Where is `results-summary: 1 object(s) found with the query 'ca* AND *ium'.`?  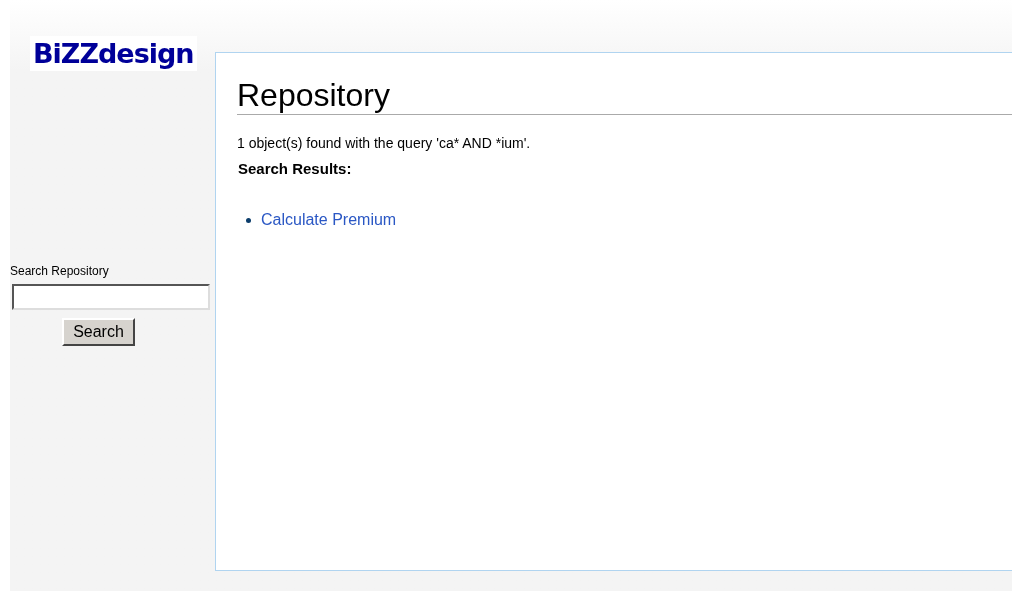
results-summary: 1 object(s) found with the query 'ca* AND *ium'. is located at coordinates (384, 143).